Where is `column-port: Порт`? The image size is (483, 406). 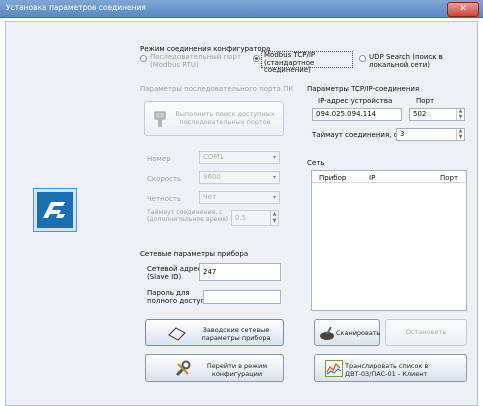 column-port: Порт is located at coordinates (449, 178).